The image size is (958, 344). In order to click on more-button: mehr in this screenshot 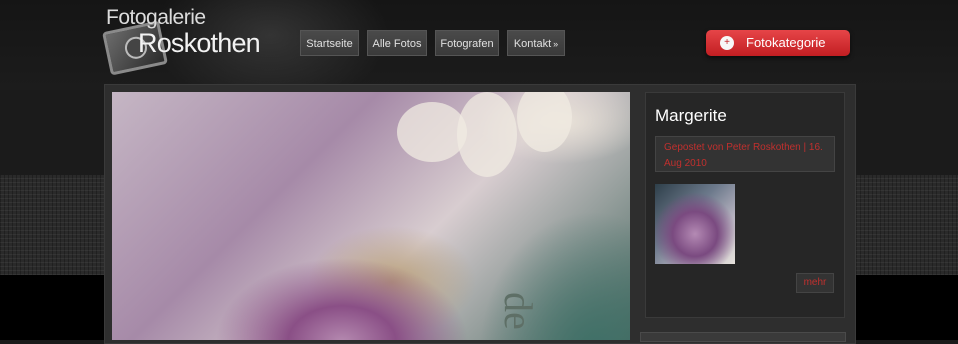, I will do `click(815, 283)`.